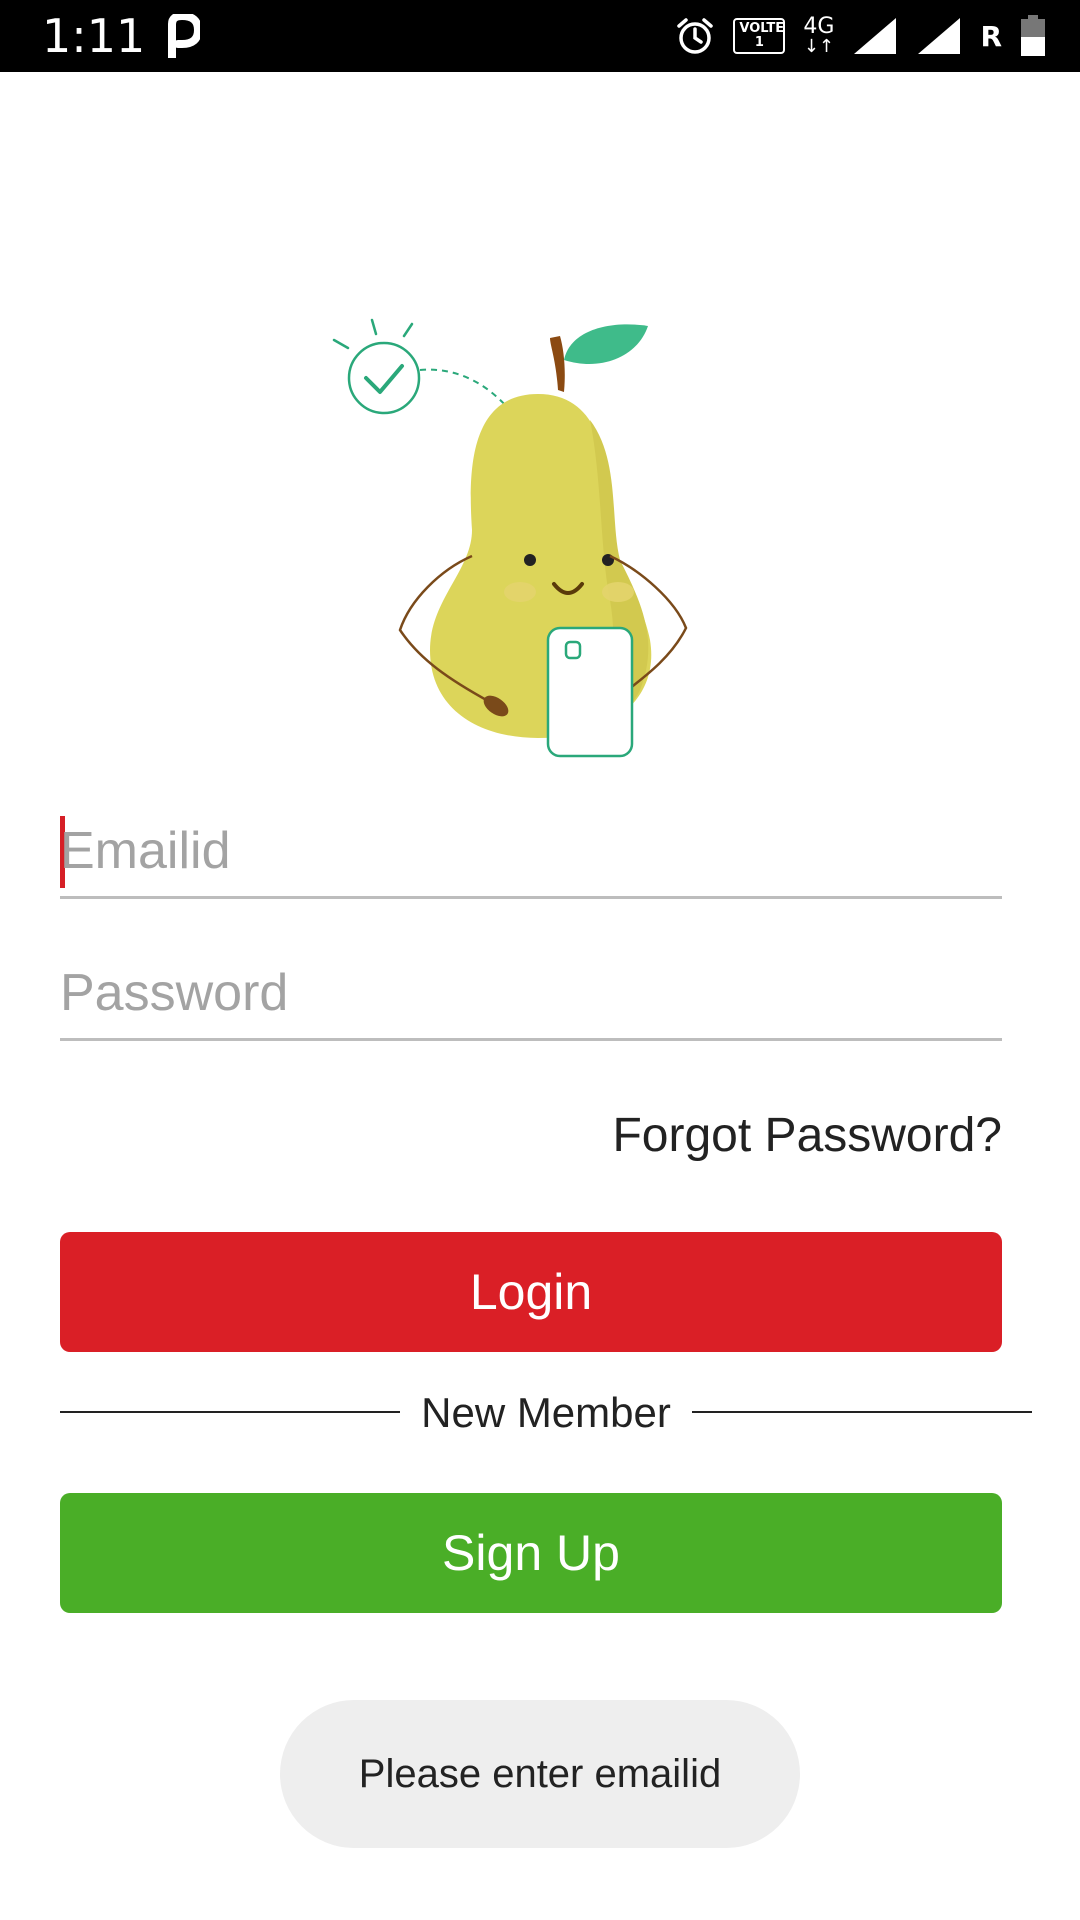 This screenshot has height=1920, width=1080. I want to click on status-bar: 1:11 VOLTE 1 4G ↓↑ R, so click(540, 36).